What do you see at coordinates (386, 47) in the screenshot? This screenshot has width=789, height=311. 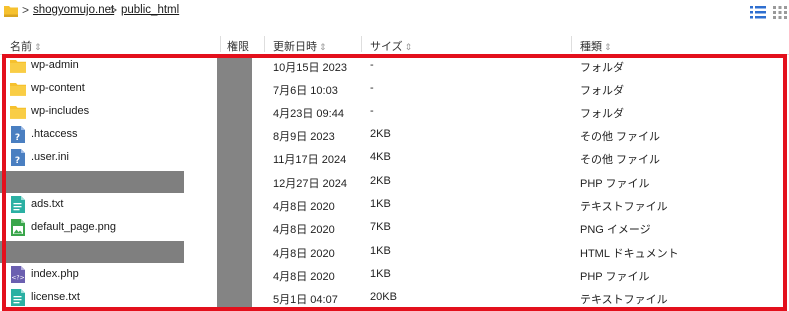 I see `column-size-label: サイズ` at bounding box center [386, 47].